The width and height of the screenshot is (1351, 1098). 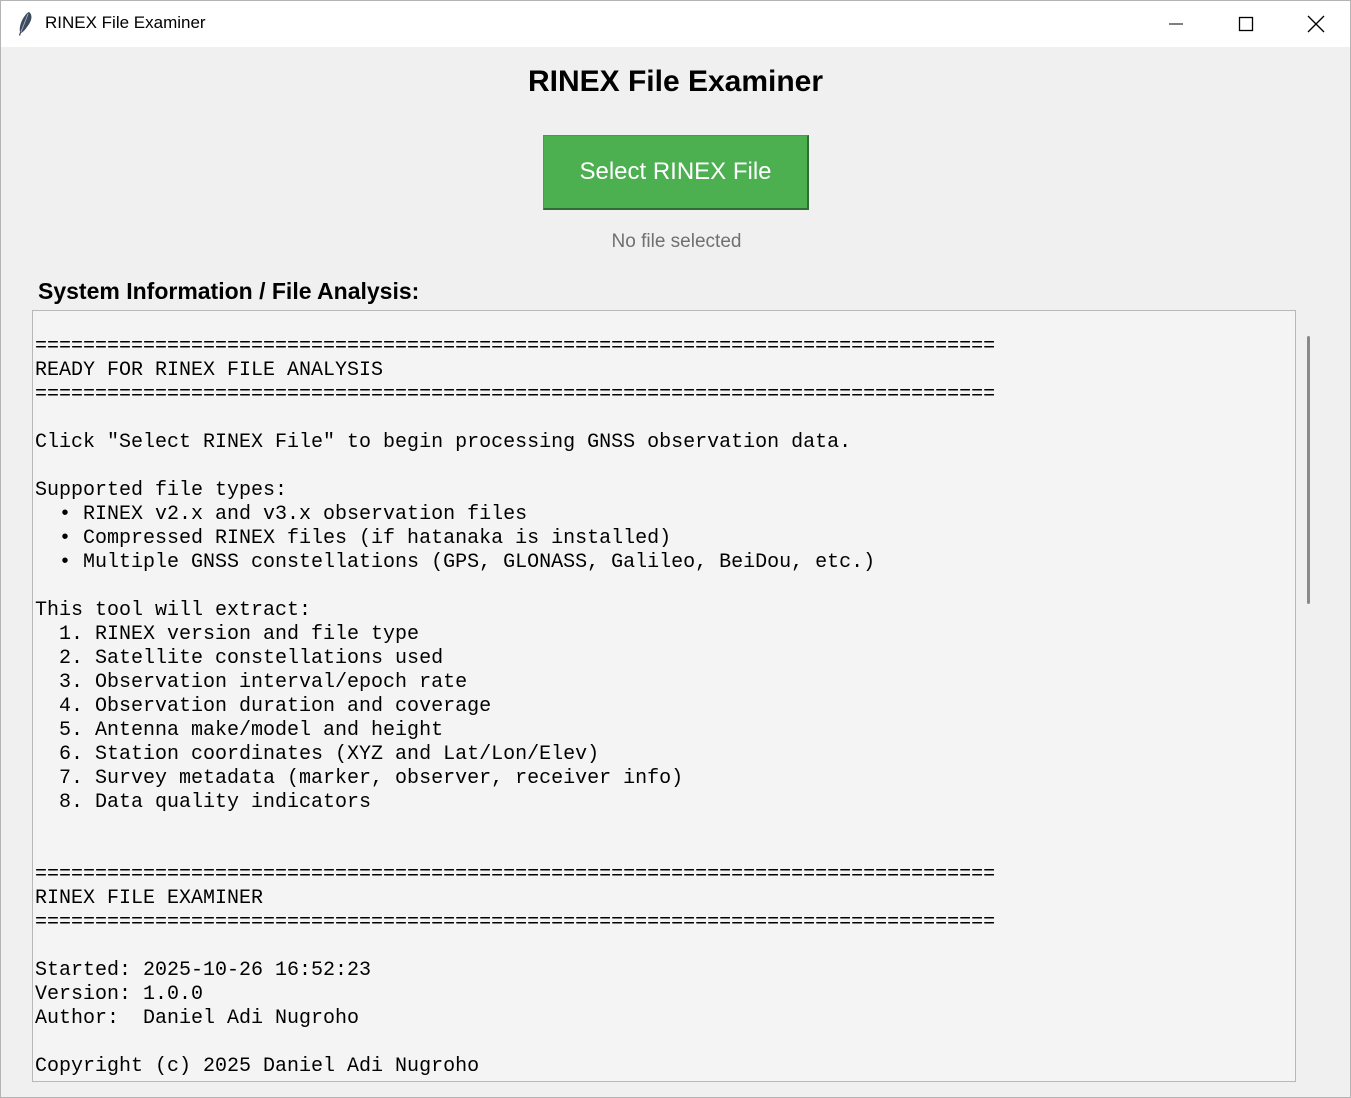 I want to click on output-line: 3. Observation interval/epoch rate, so click(x=251, y=682).